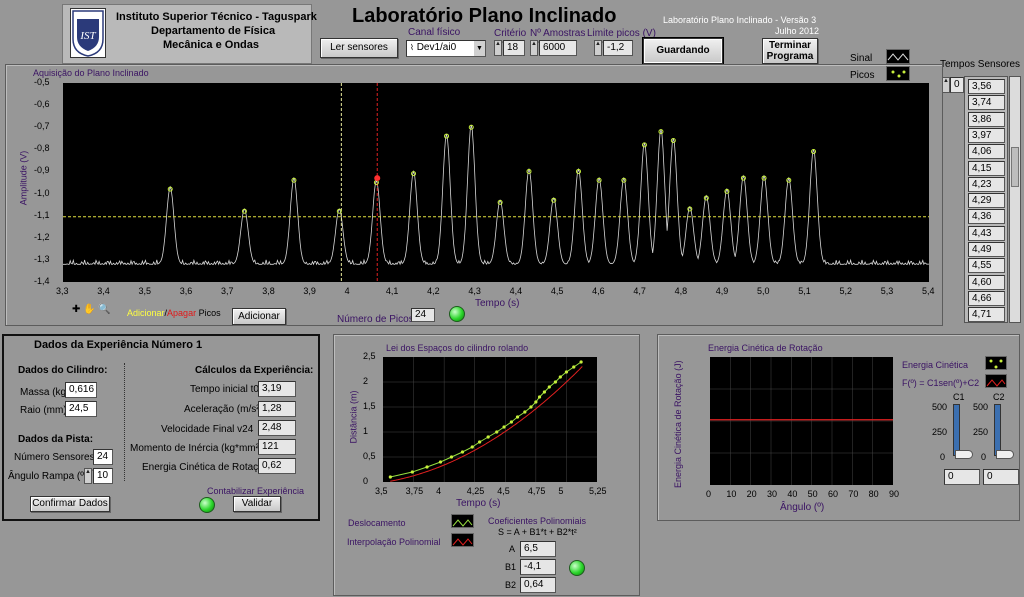  Describe the element at coordinates (369, 456) in the screenshot. I see `y-tick-label: 0,5` at that location.